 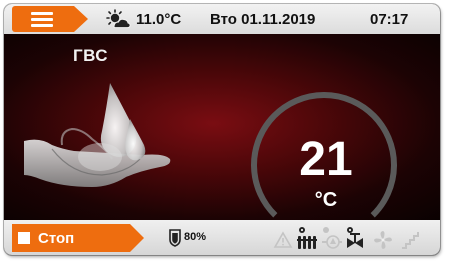 I want to click on outdoor-temperature: 11.0°C, so click(x=159, y=19).